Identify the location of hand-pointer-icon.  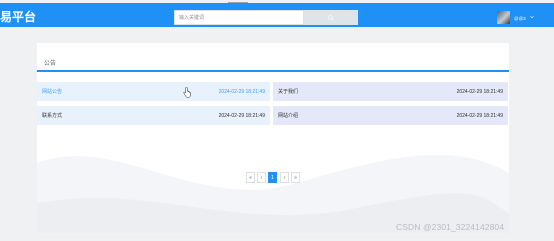
(187, 92).